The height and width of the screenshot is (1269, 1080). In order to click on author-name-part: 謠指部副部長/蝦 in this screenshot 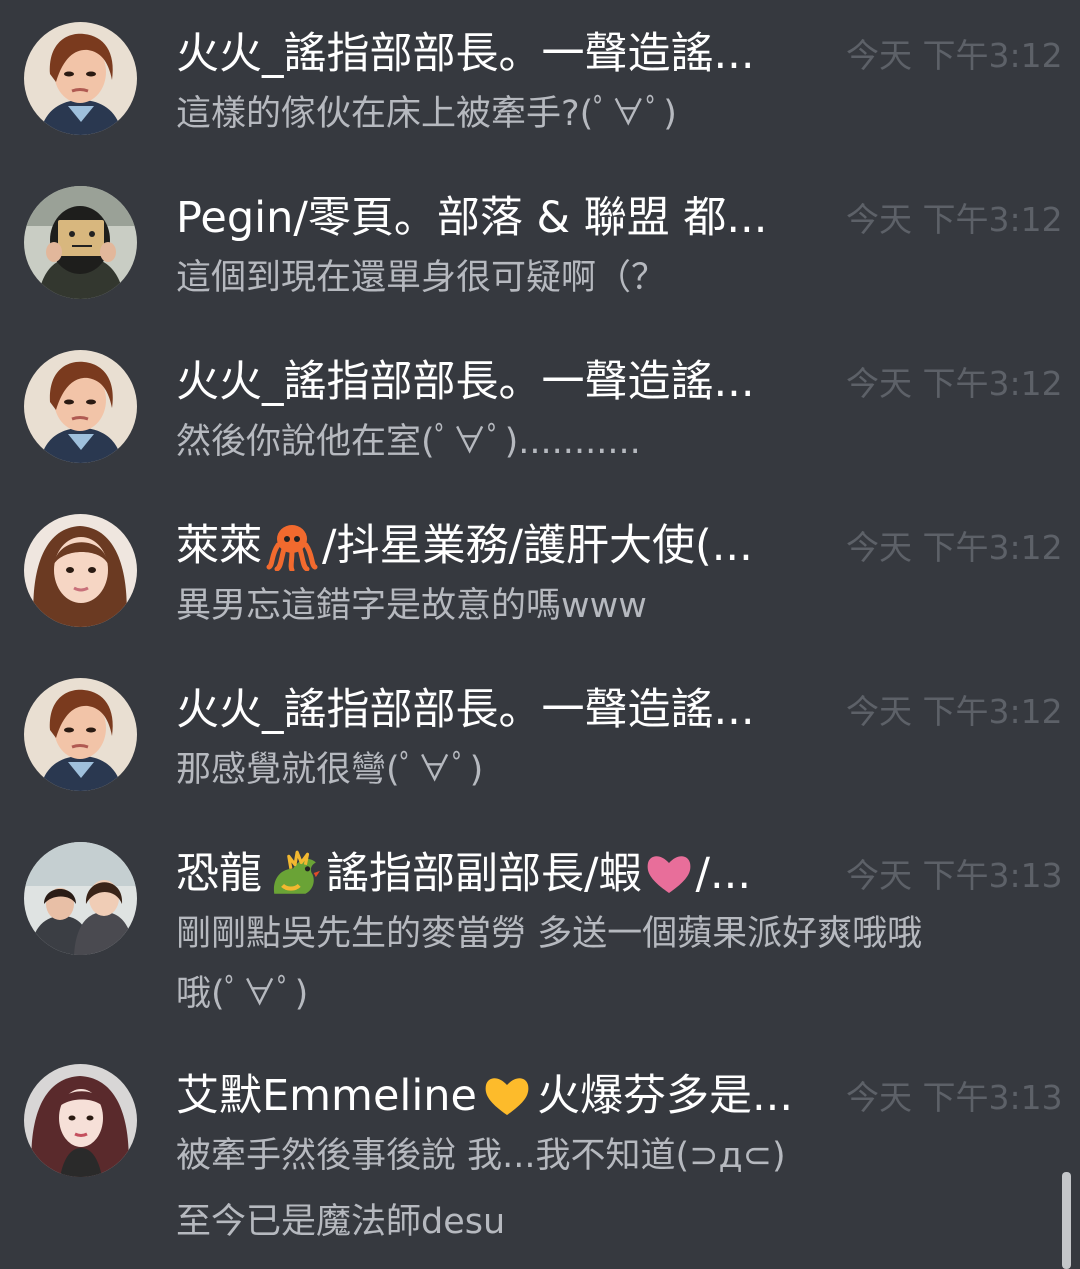, I will do `click(484, 874)`.